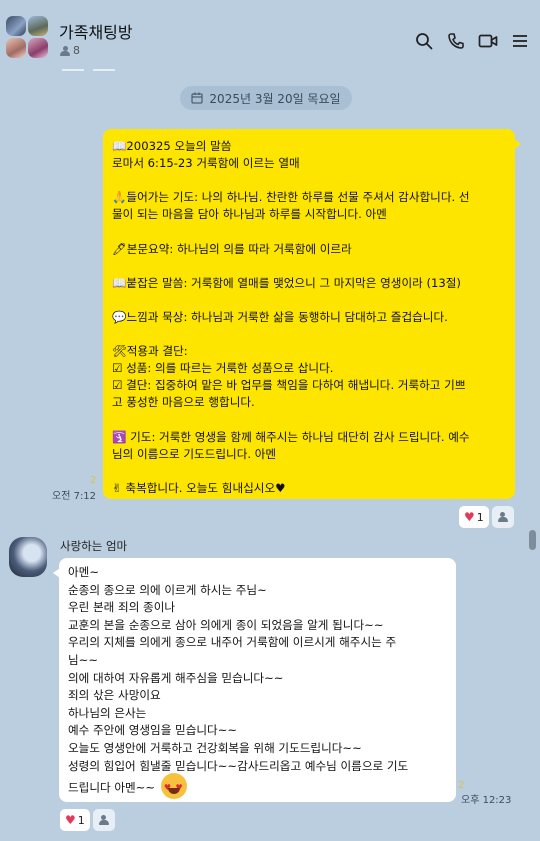 Image resolution: width=540 pixels, height=841 pixels. I want to click on message-line: 아멘~, so click(84, 572).